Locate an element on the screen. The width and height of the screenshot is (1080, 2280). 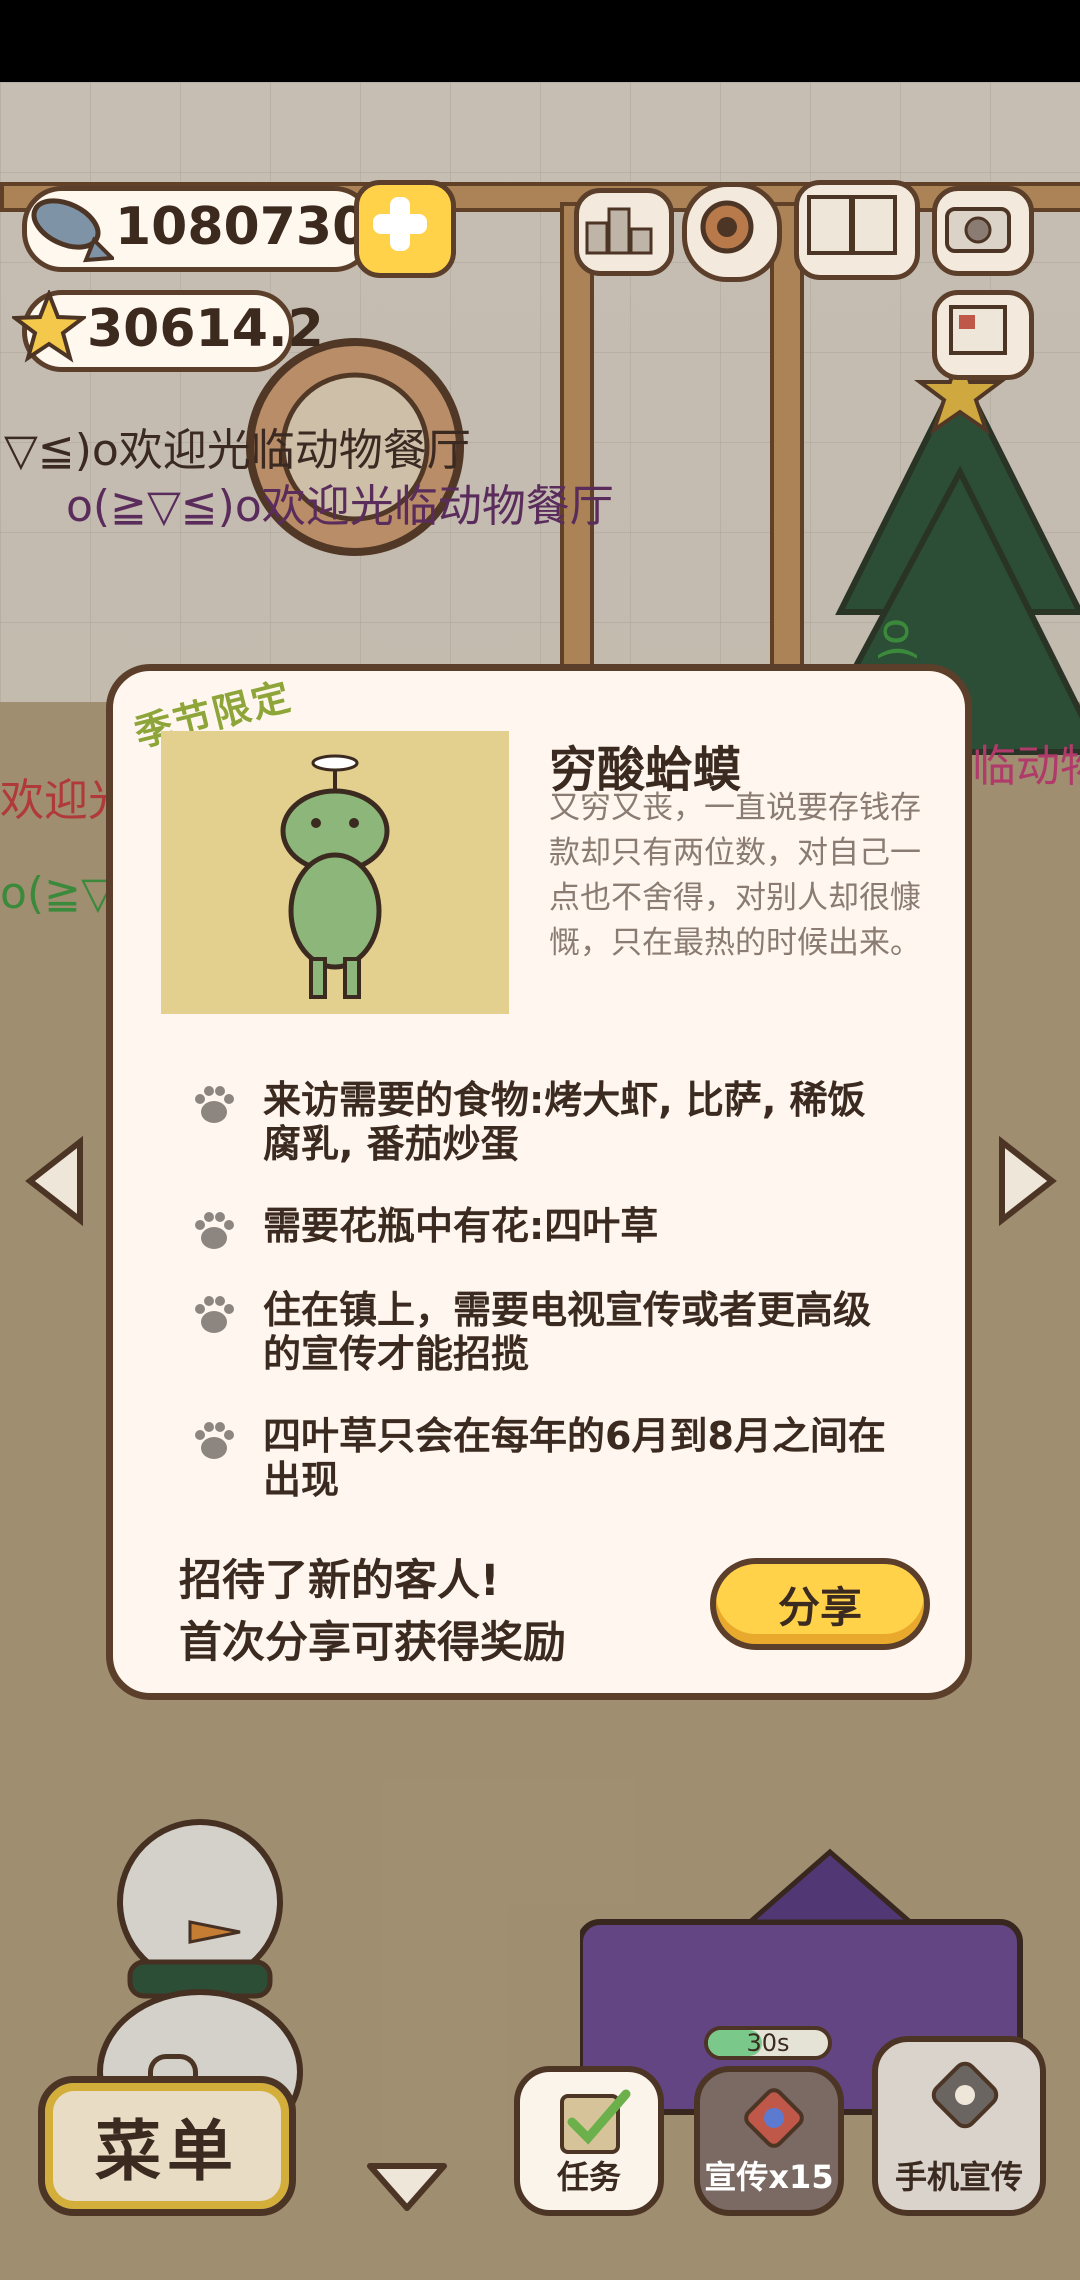
promo-button: 宣传x15 is located at coordinates (769, 2141).